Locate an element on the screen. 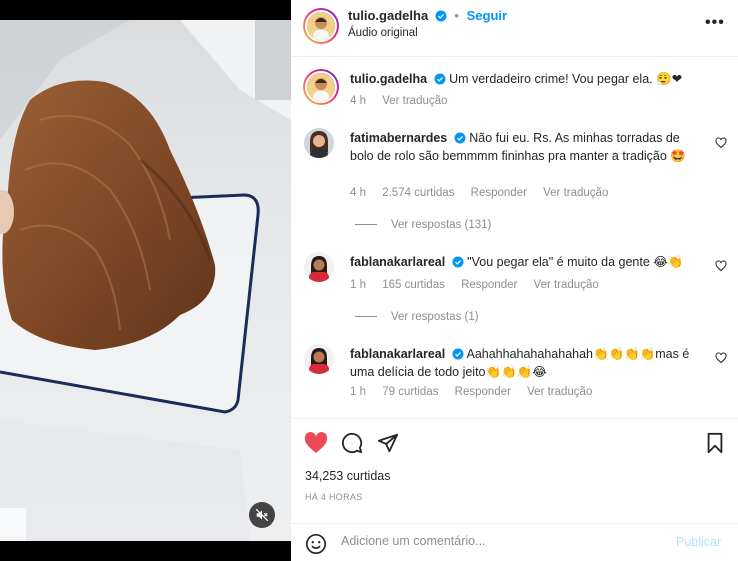 This screenshot has width=738, height=561. caption-age: 4 h is located at coordinates (358, 101).